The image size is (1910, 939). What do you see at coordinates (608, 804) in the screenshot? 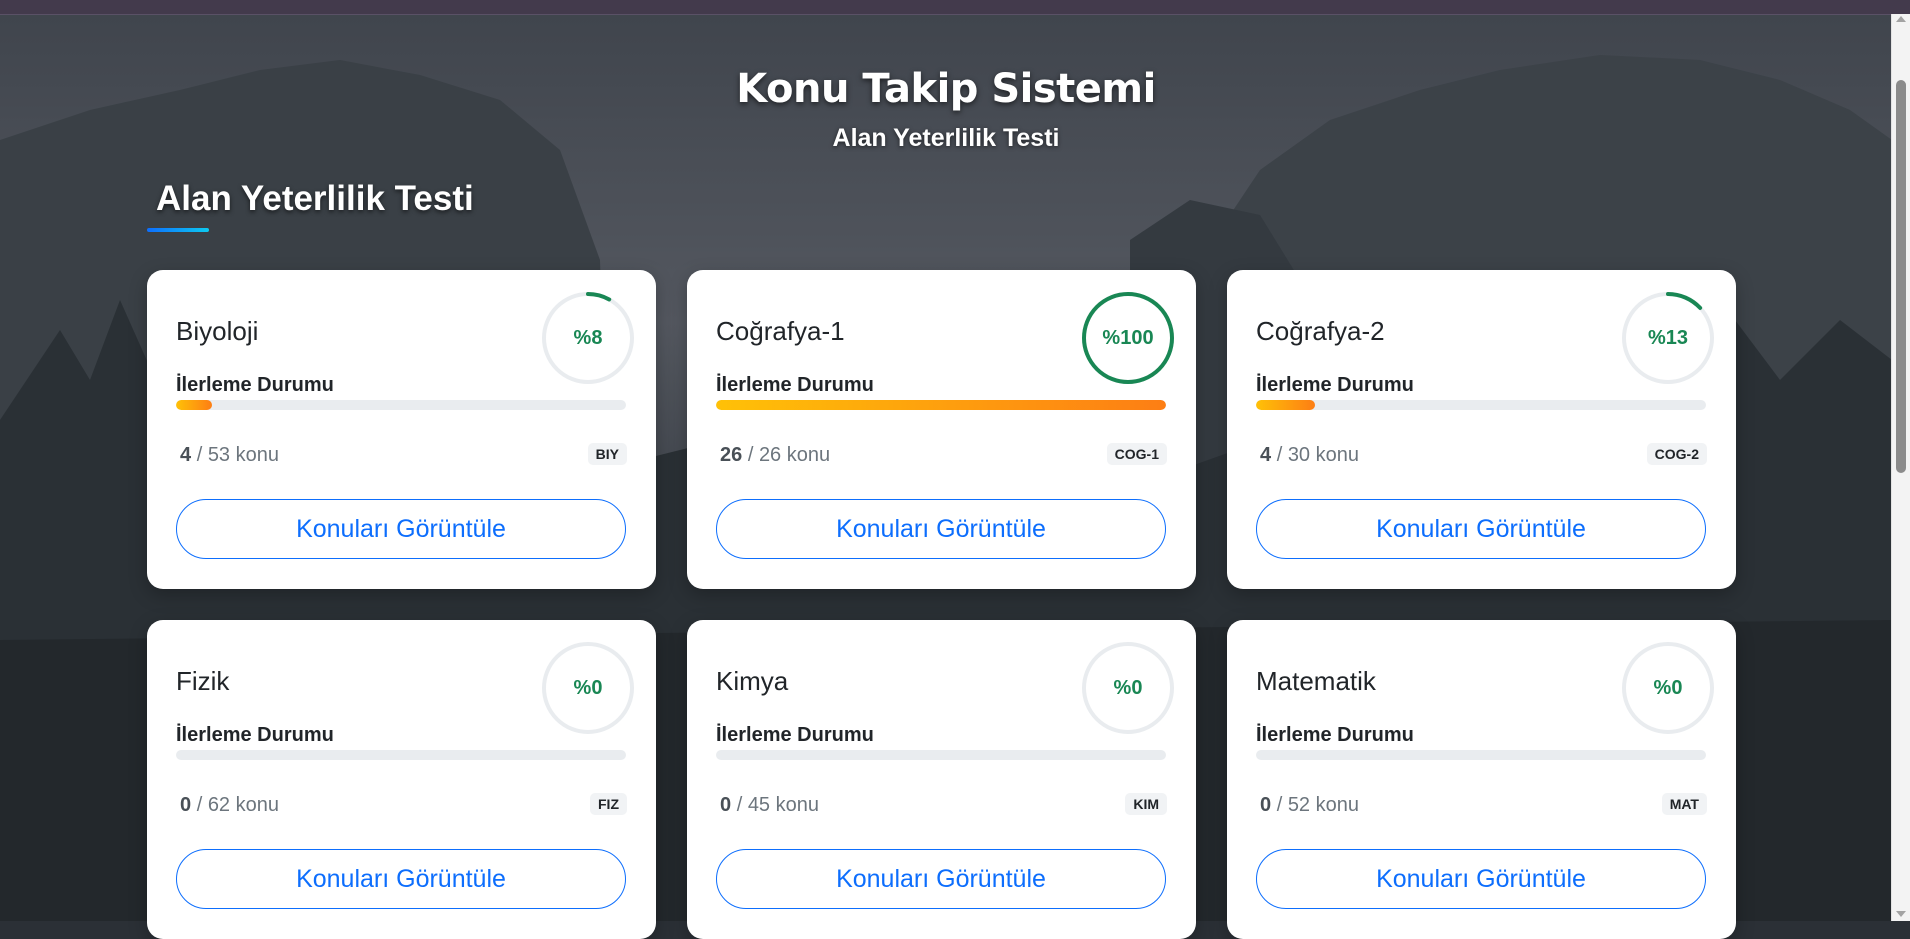
I see `subject-code-badge: FIZ` at bounding box center [608, 804].